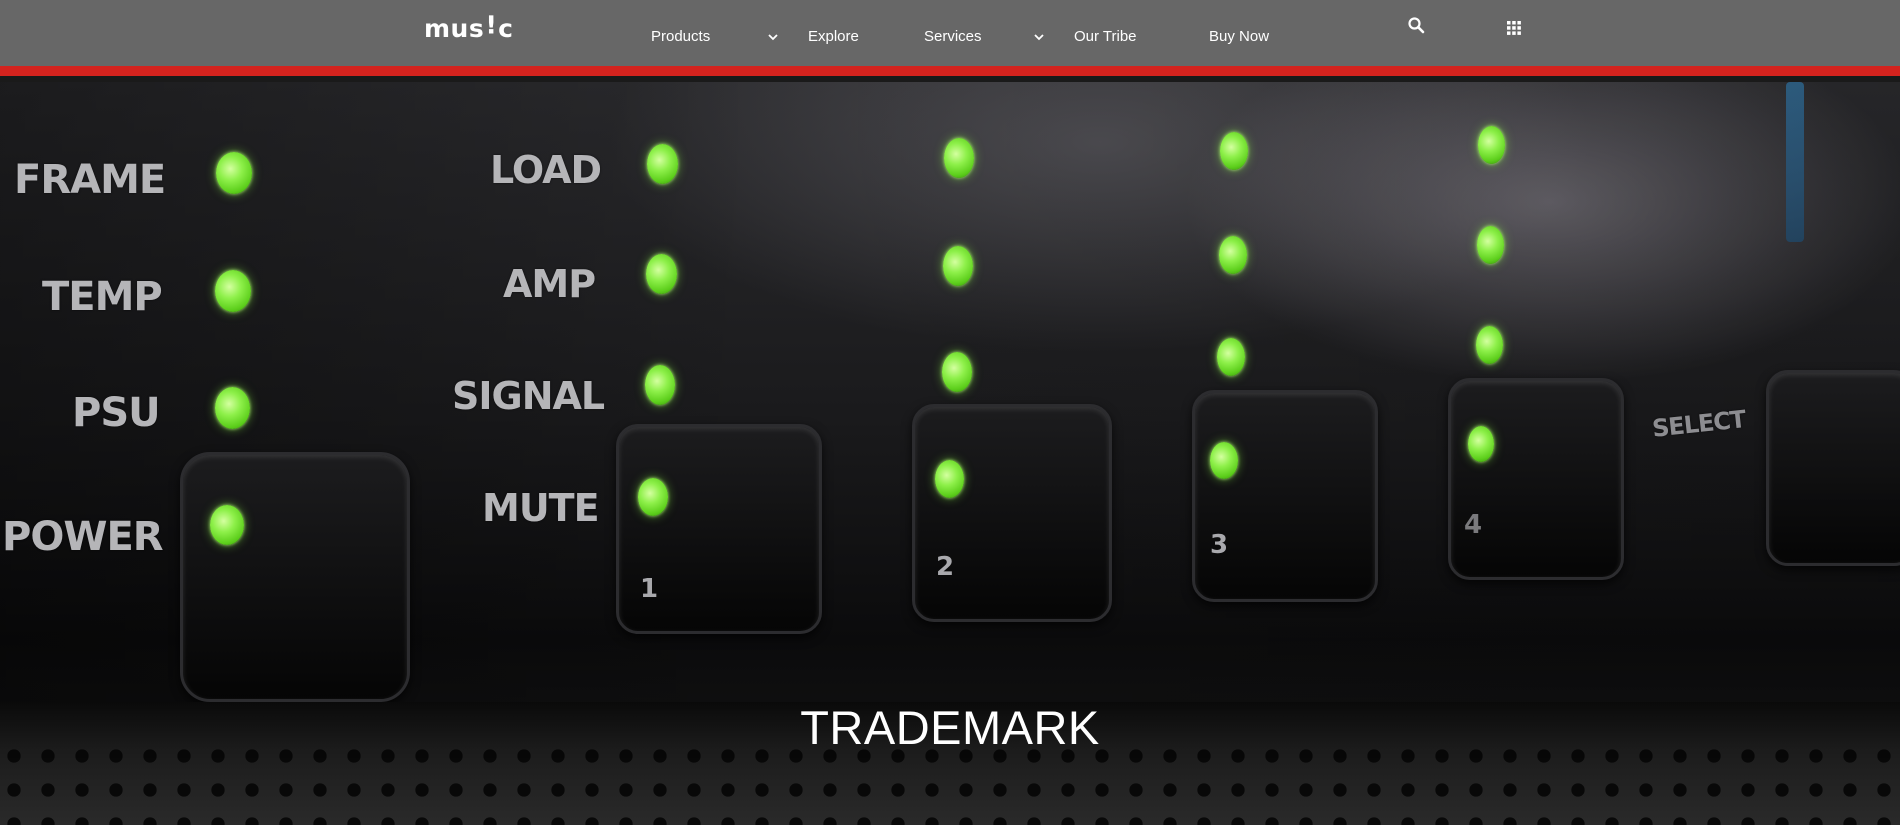  What do you see at coordinates (549, 284) in the screenshot?
I see `panel-label-amp: AMP` at bounding box center [549, 284].